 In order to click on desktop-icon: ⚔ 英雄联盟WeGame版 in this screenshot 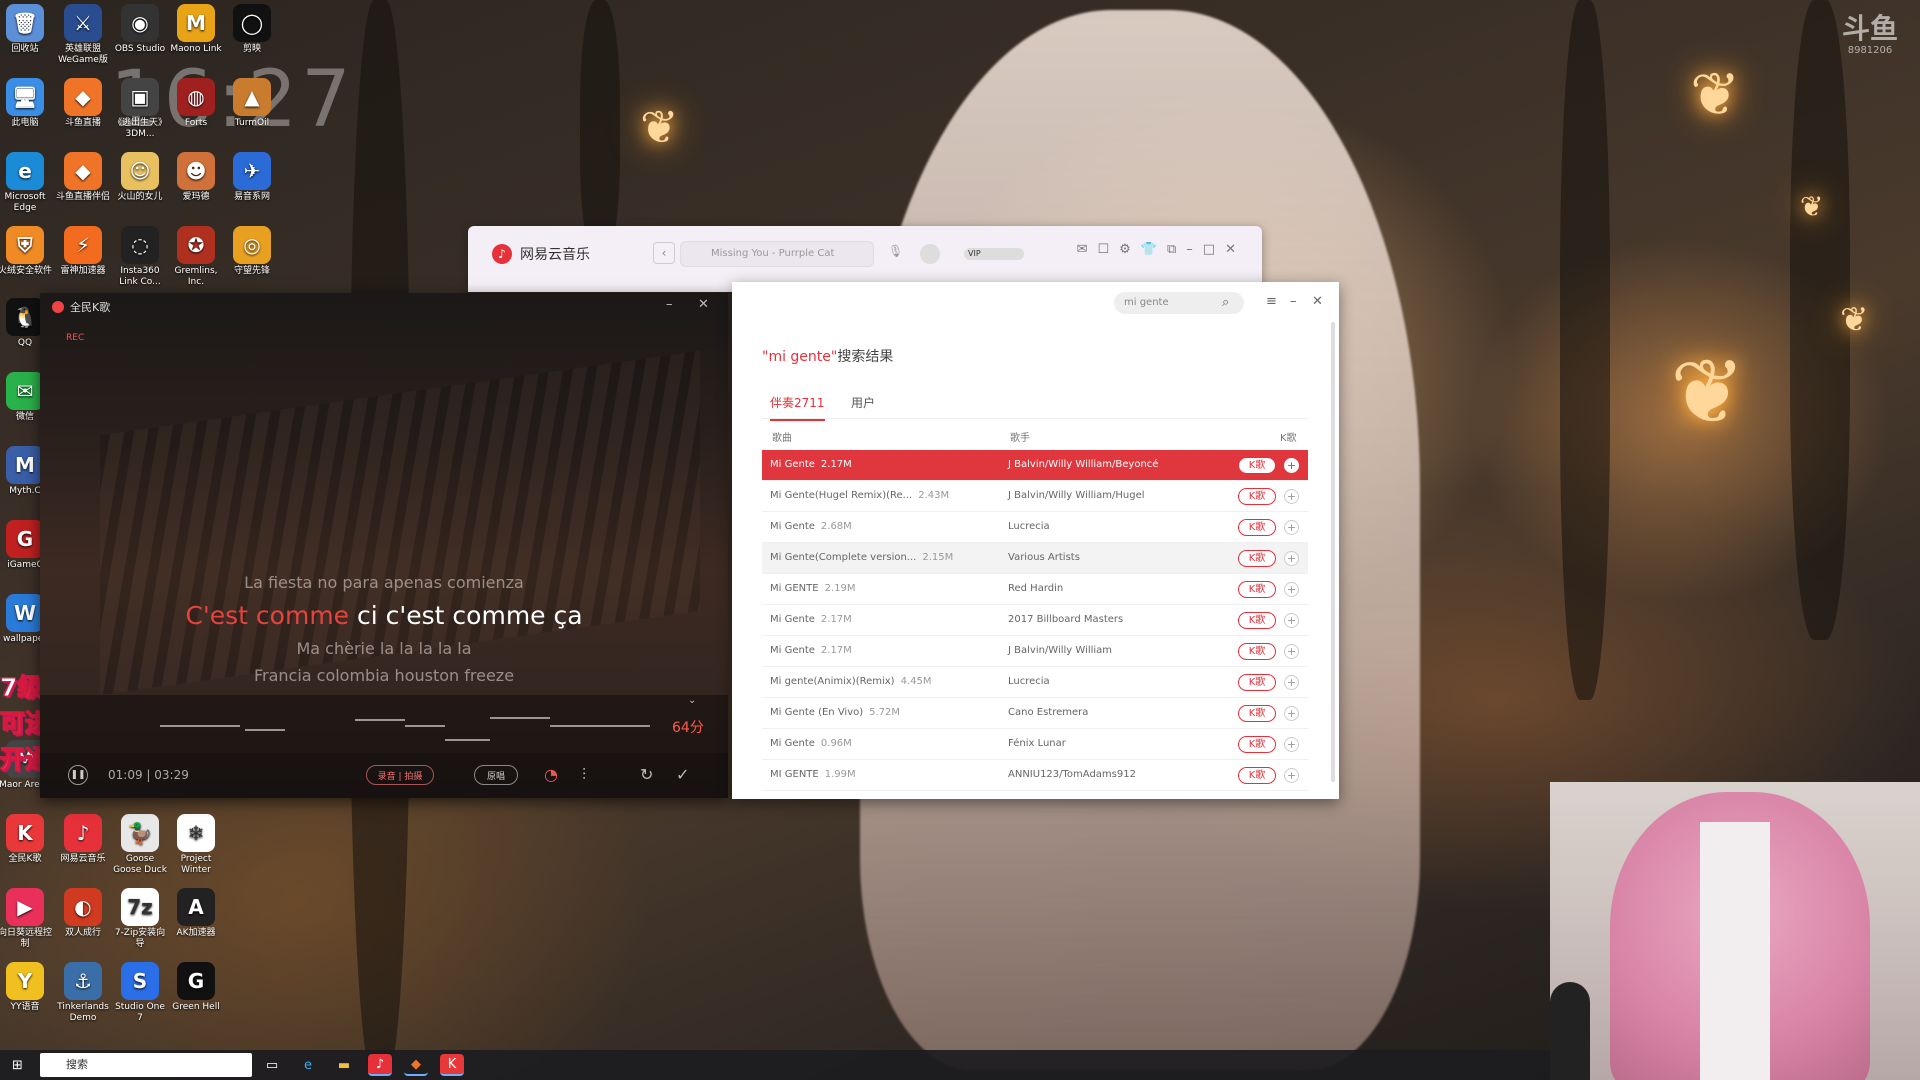, I will do `click(83, 35)`.